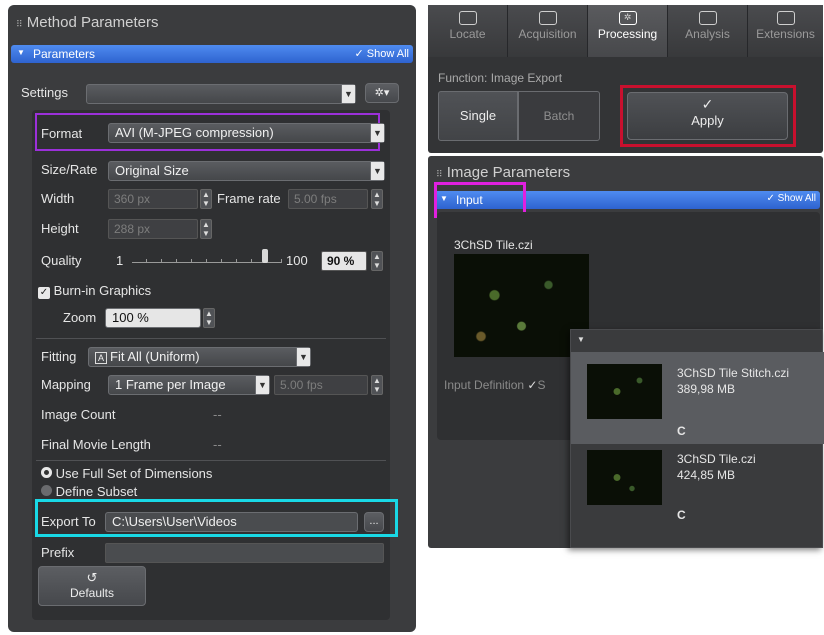 The height and width of the screenshot is (635, 824). What do you see at coordinates (21, 52) in the screenshot?
I see `collapse-icon: ▼` at bounding box center [21, 52].